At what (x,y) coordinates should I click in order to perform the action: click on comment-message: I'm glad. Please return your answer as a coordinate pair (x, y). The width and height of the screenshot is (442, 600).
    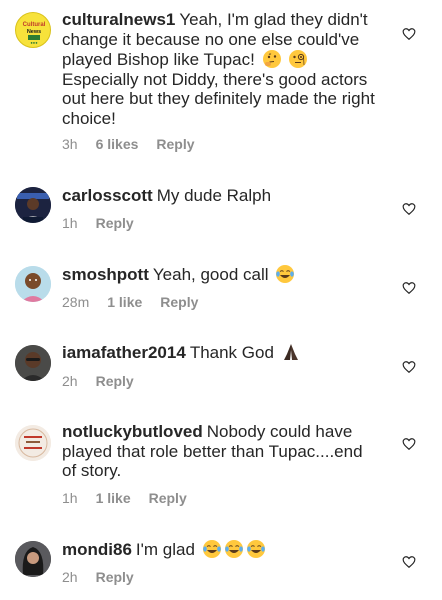
    Looking at the image, I should click on (165, 549).